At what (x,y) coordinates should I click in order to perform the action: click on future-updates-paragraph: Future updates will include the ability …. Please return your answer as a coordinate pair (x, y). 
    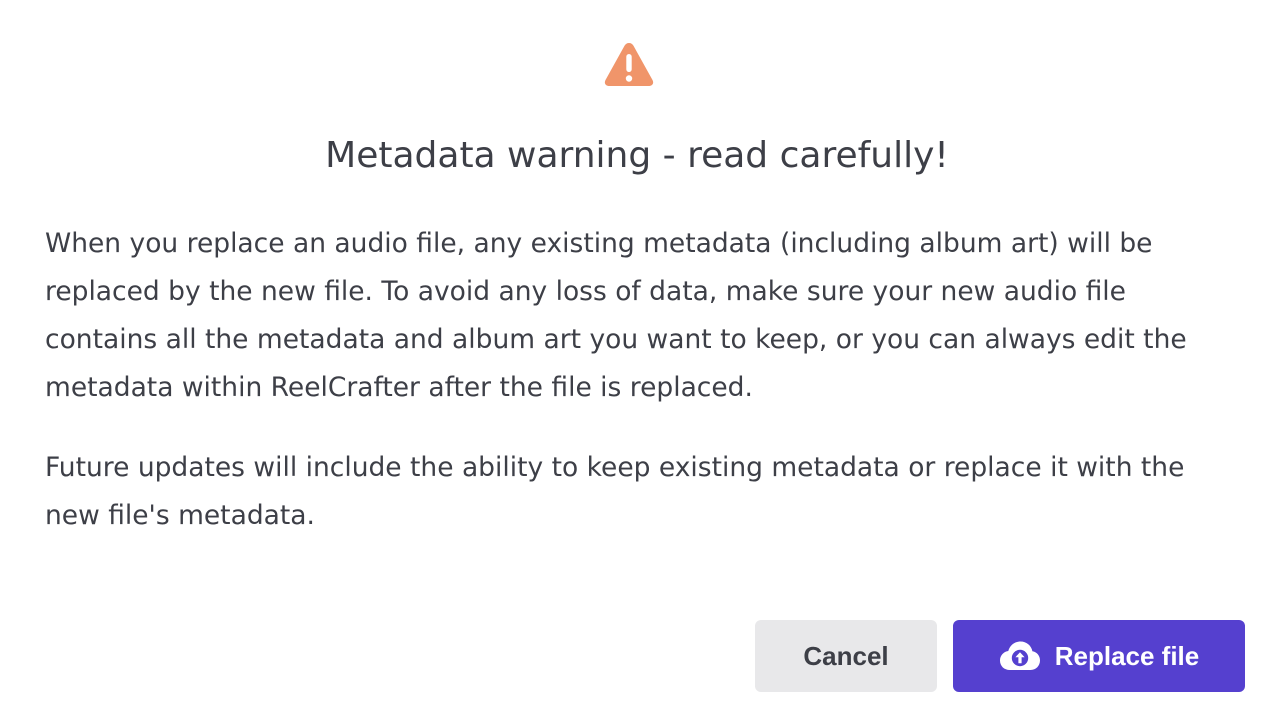
    Looking at the image, I should click on (615, 491).